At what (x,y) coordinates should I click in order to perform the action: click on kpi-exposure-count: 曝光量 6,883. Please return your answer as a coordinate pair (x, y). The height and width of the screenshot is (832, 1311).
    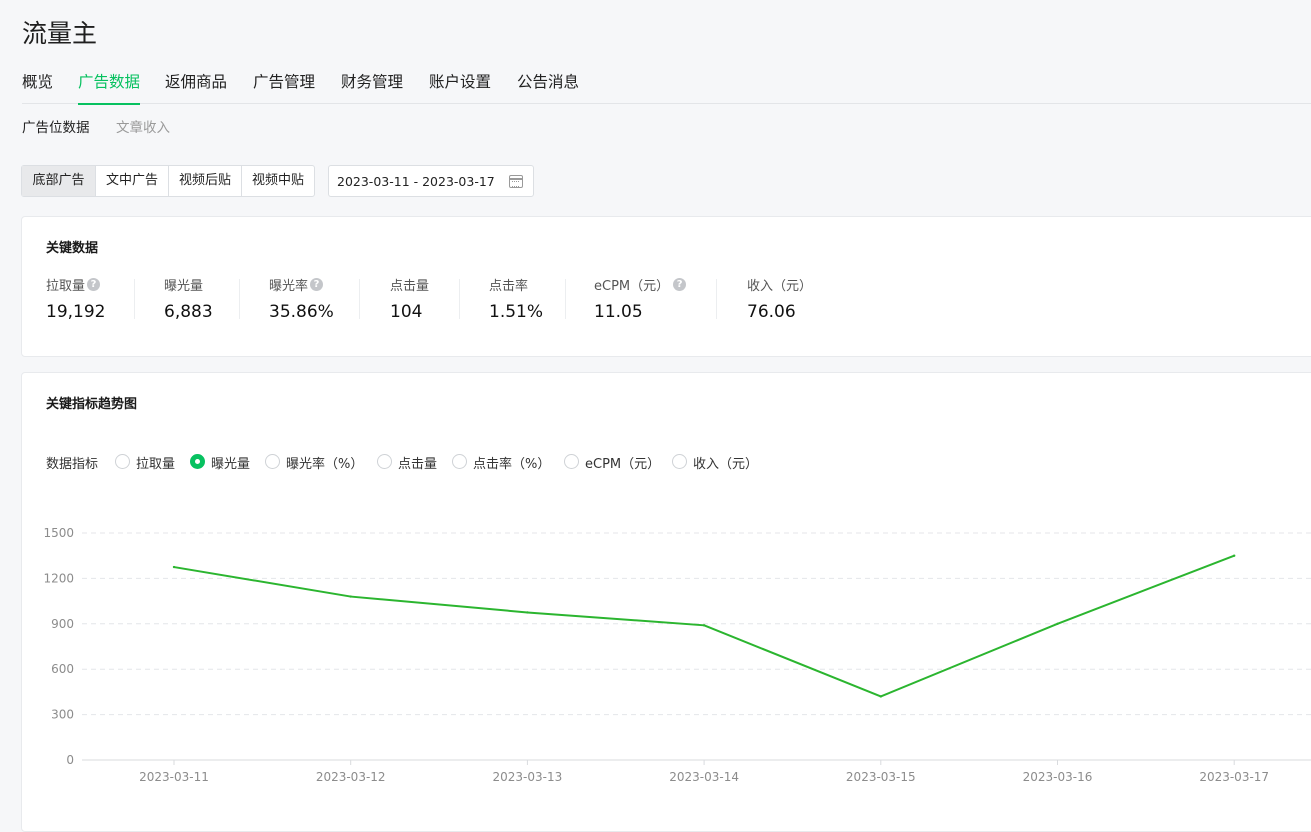
    Looking at the image, I should click on (188, 298).